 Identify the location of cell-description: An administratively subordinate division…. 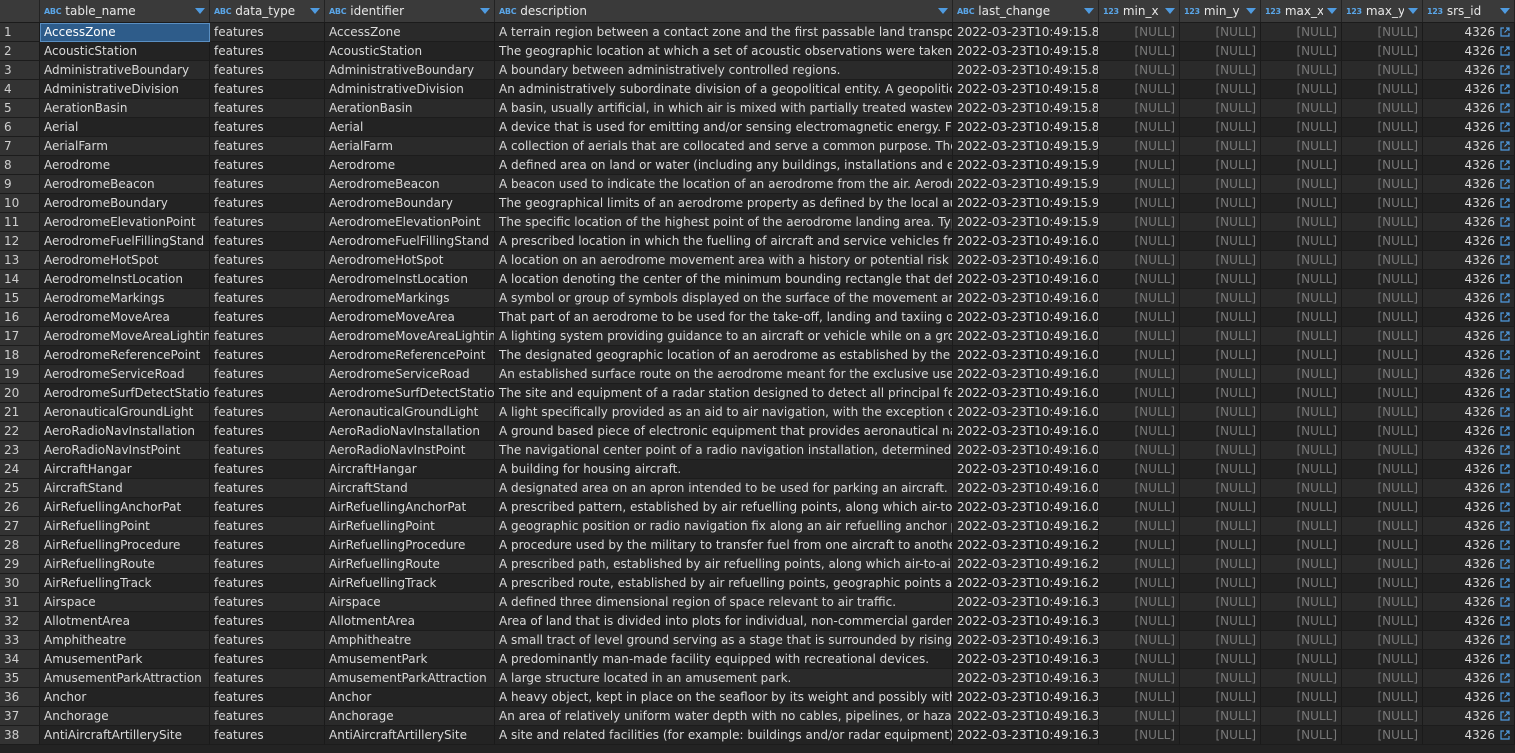
(724, 89).